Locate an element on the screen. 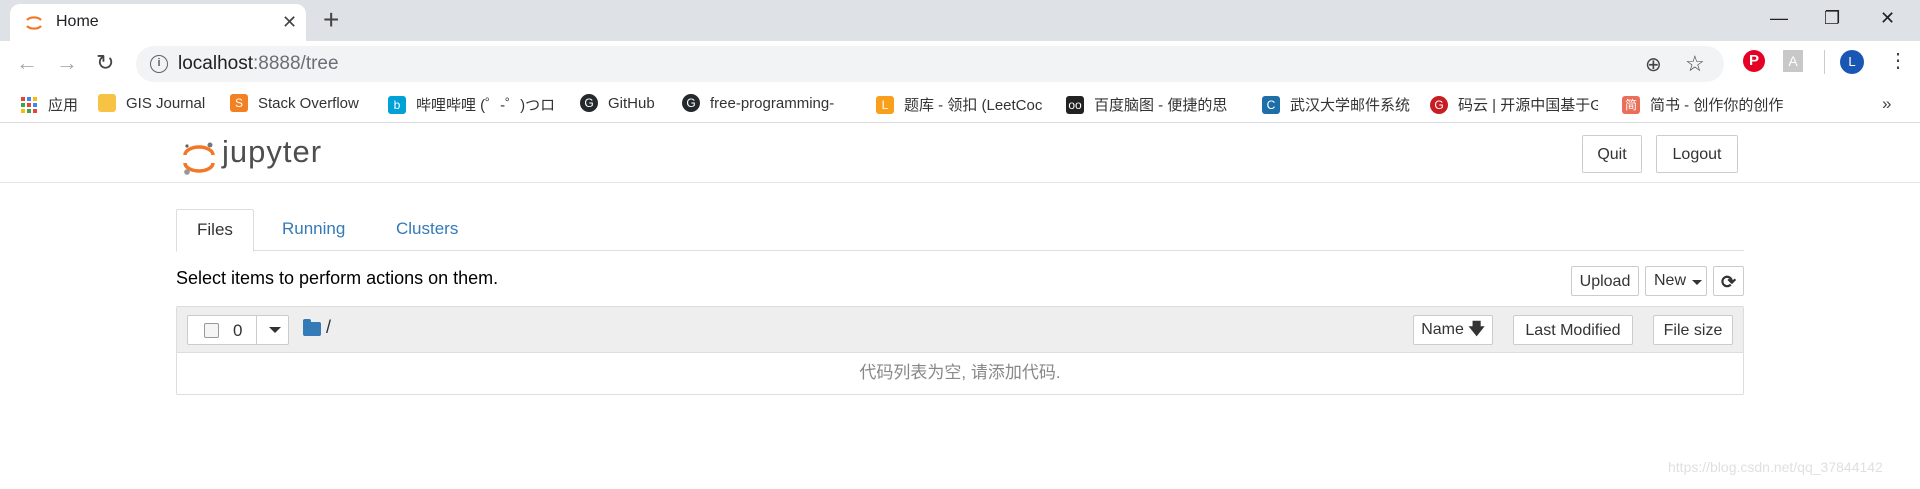 This screenshot has height=489, width=1920. browser-tab-home: Home ✕ is located at coordinates (158, 22).